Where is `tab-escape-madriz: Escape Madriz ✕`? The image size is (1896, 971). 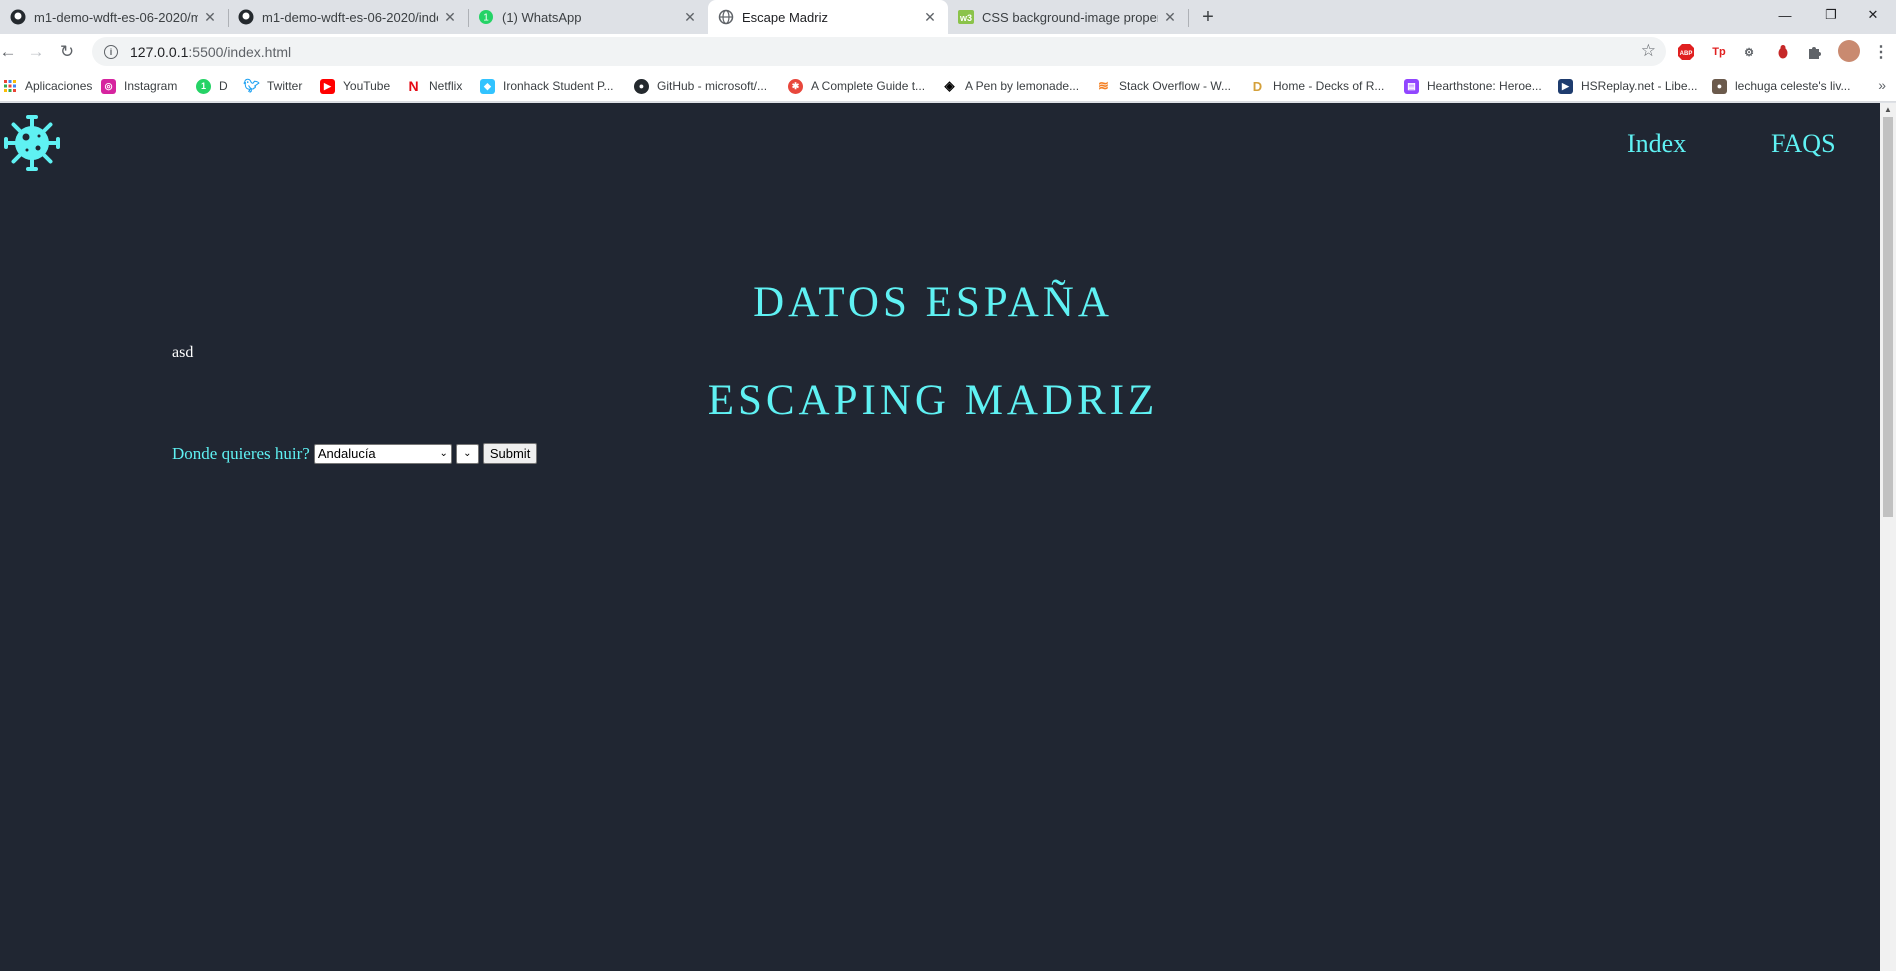
tab-escape-madriz: Escape Madriz ✕ is located at coordinates (828, 17).